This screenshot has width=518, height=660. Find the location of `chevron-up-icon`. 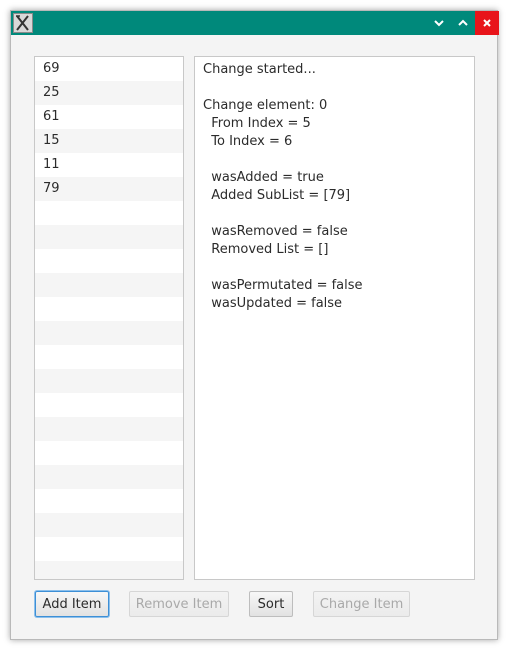

chevron-up-icon is located at coordinates (463, 22).